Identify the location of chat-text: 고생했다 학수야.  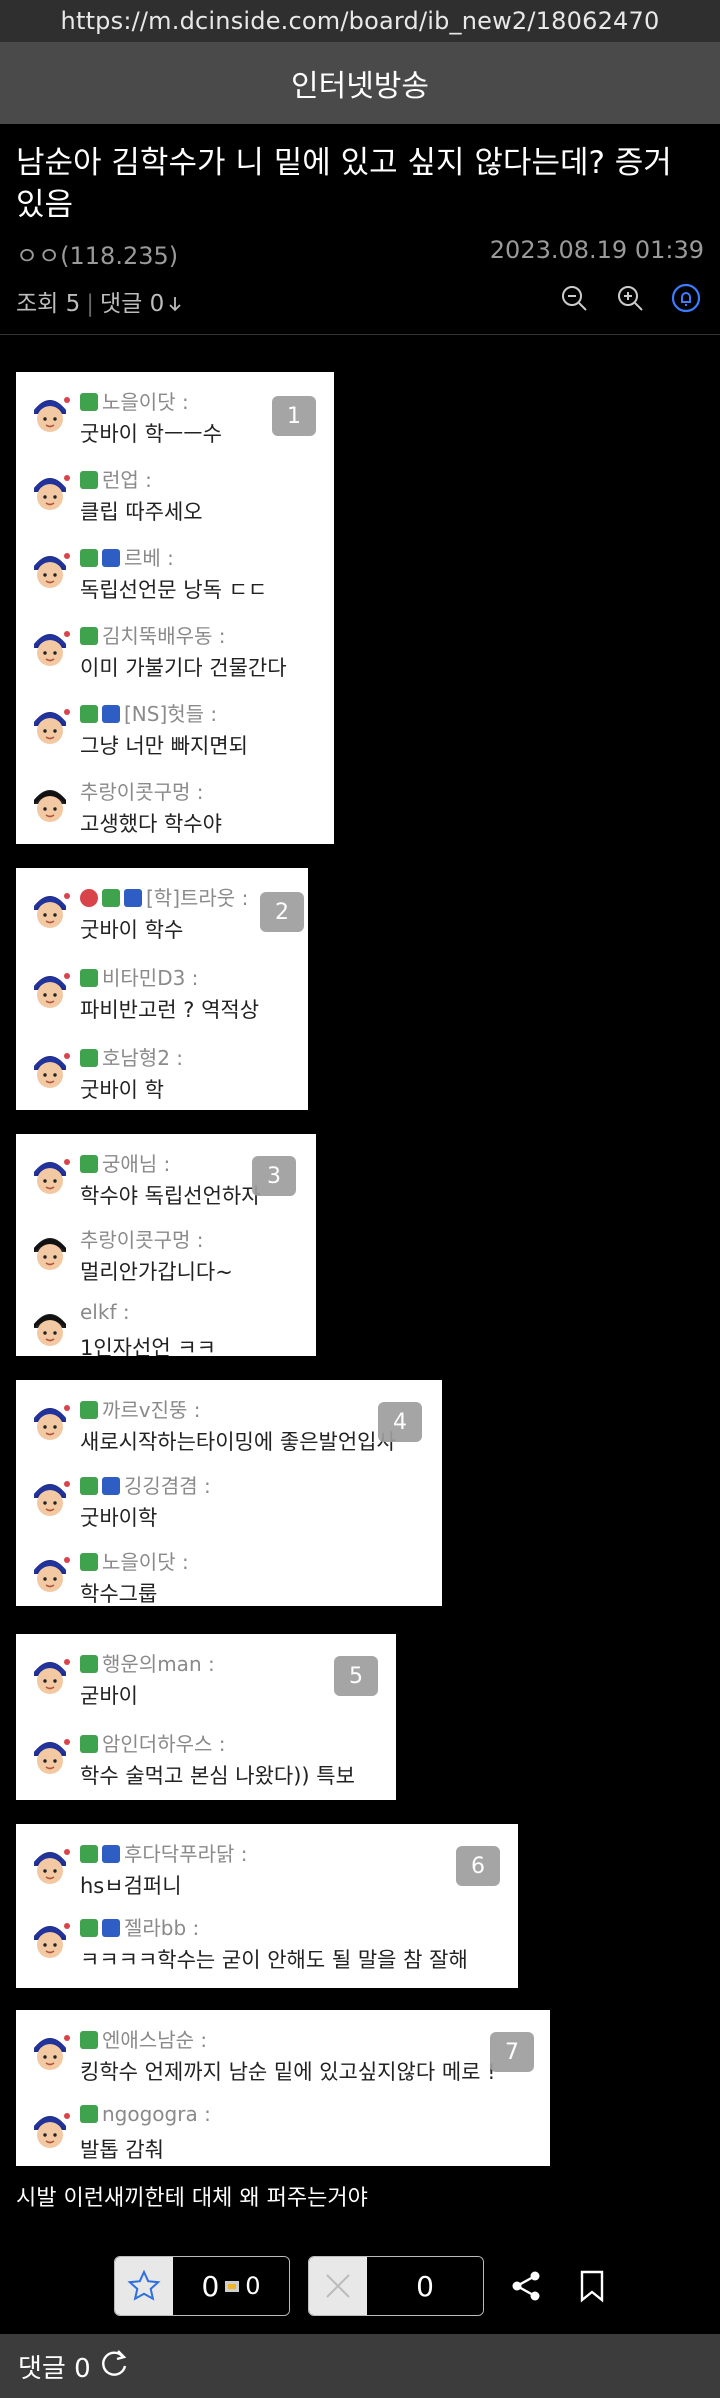
(151, 824).